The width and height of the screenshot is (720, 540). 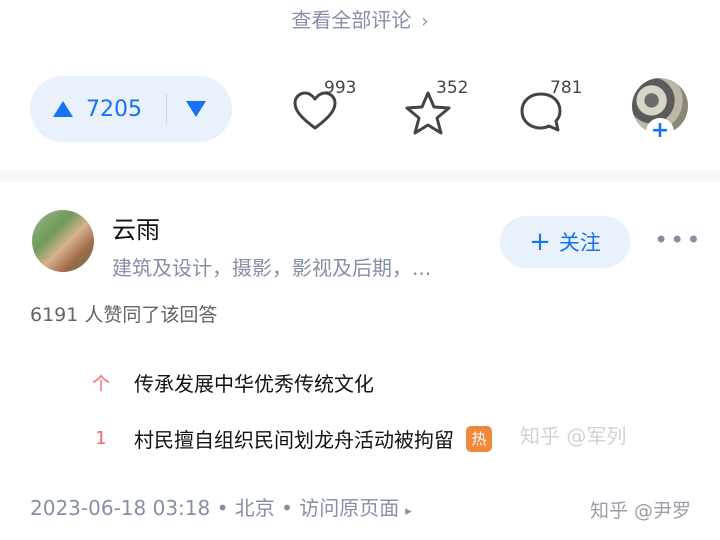 I want to click on follow-label: 关注, so click(x=579, y=243).